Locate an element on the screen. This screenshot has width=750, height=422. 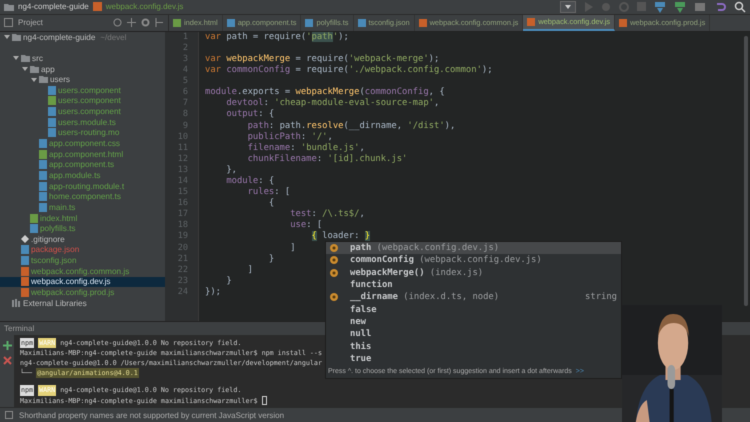
completion-item: false is located at coordinates (473, 309).